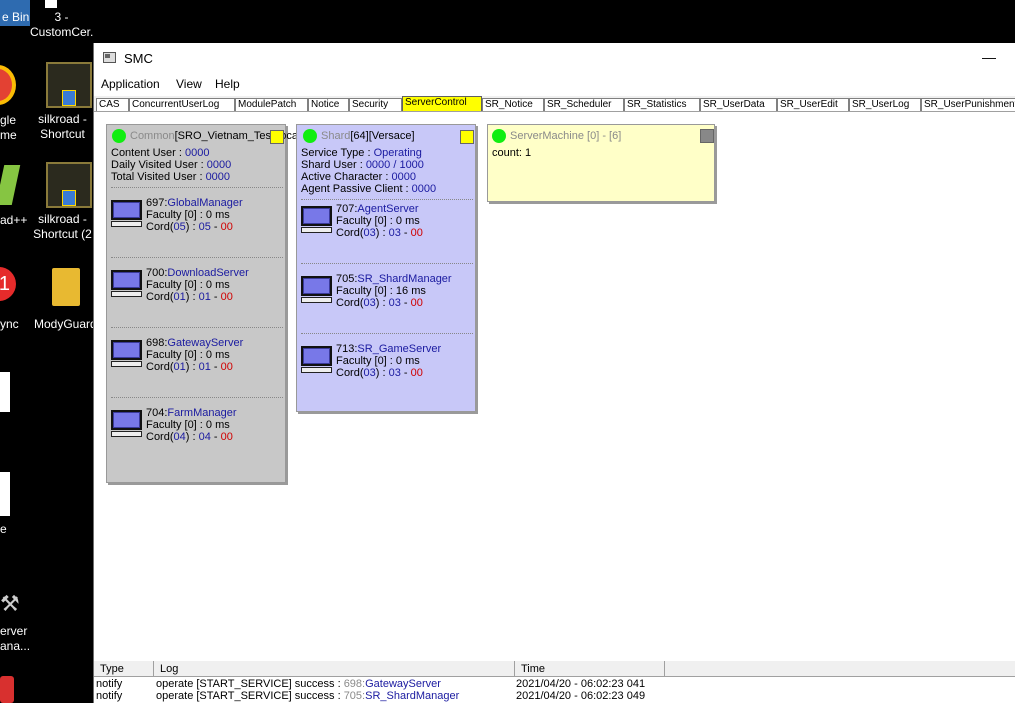 The image size is (1015, 703). What do you see at coordinates (3, 529) in the screenshot?
I see `desktop-label: e` at bounding box center [3, 529].